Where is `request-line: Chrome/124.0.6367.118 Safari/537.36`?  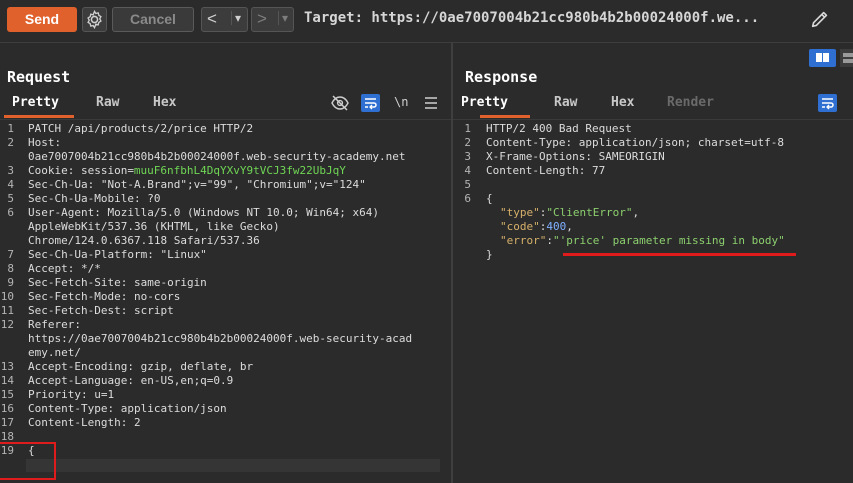 request-line: Chrome/124.0.6367.118 Safari/537.36 is located at coordinates (225, 241).